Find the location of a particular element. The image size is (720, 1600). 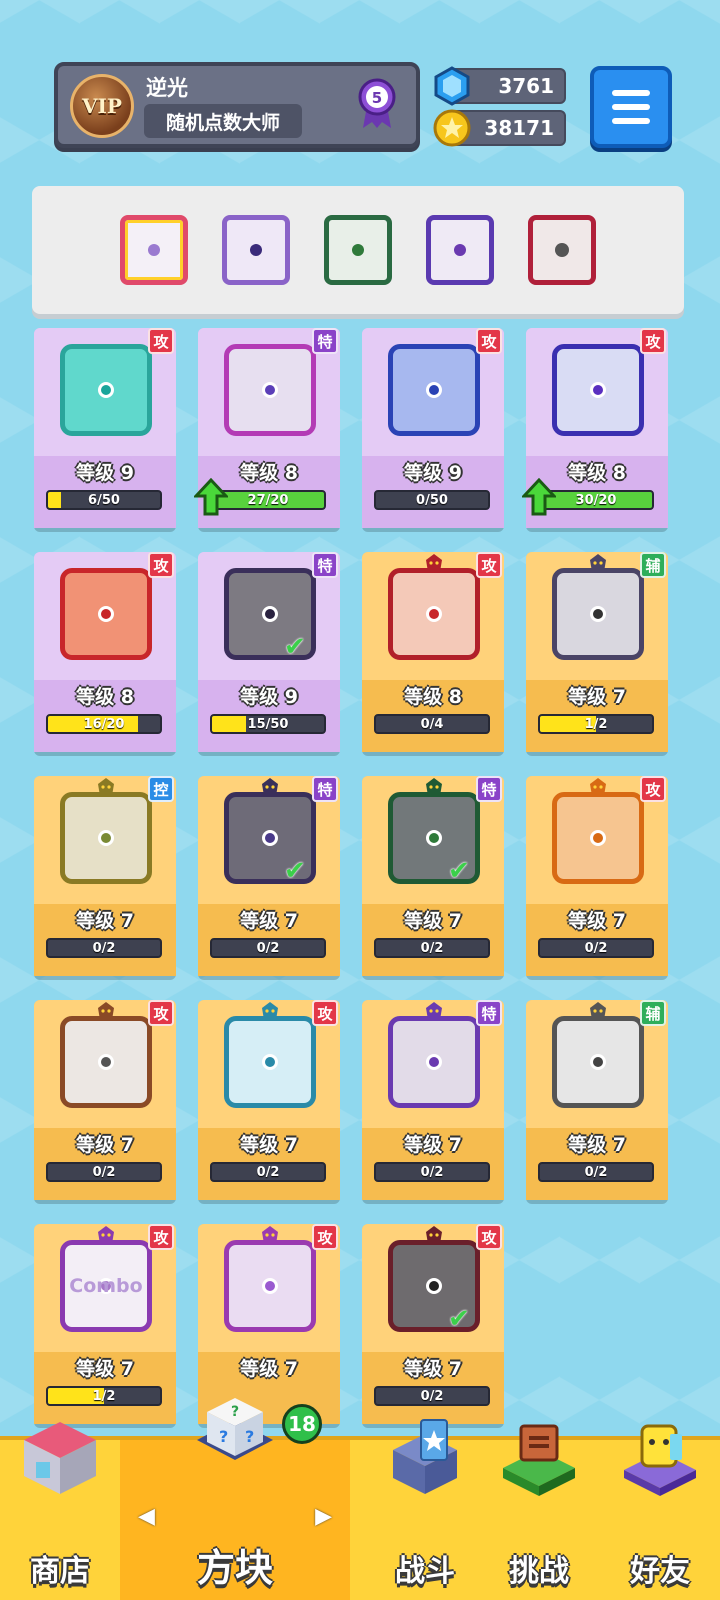

upgrade-progress-bar: 1/2 is located at coordinates (104, 1396).